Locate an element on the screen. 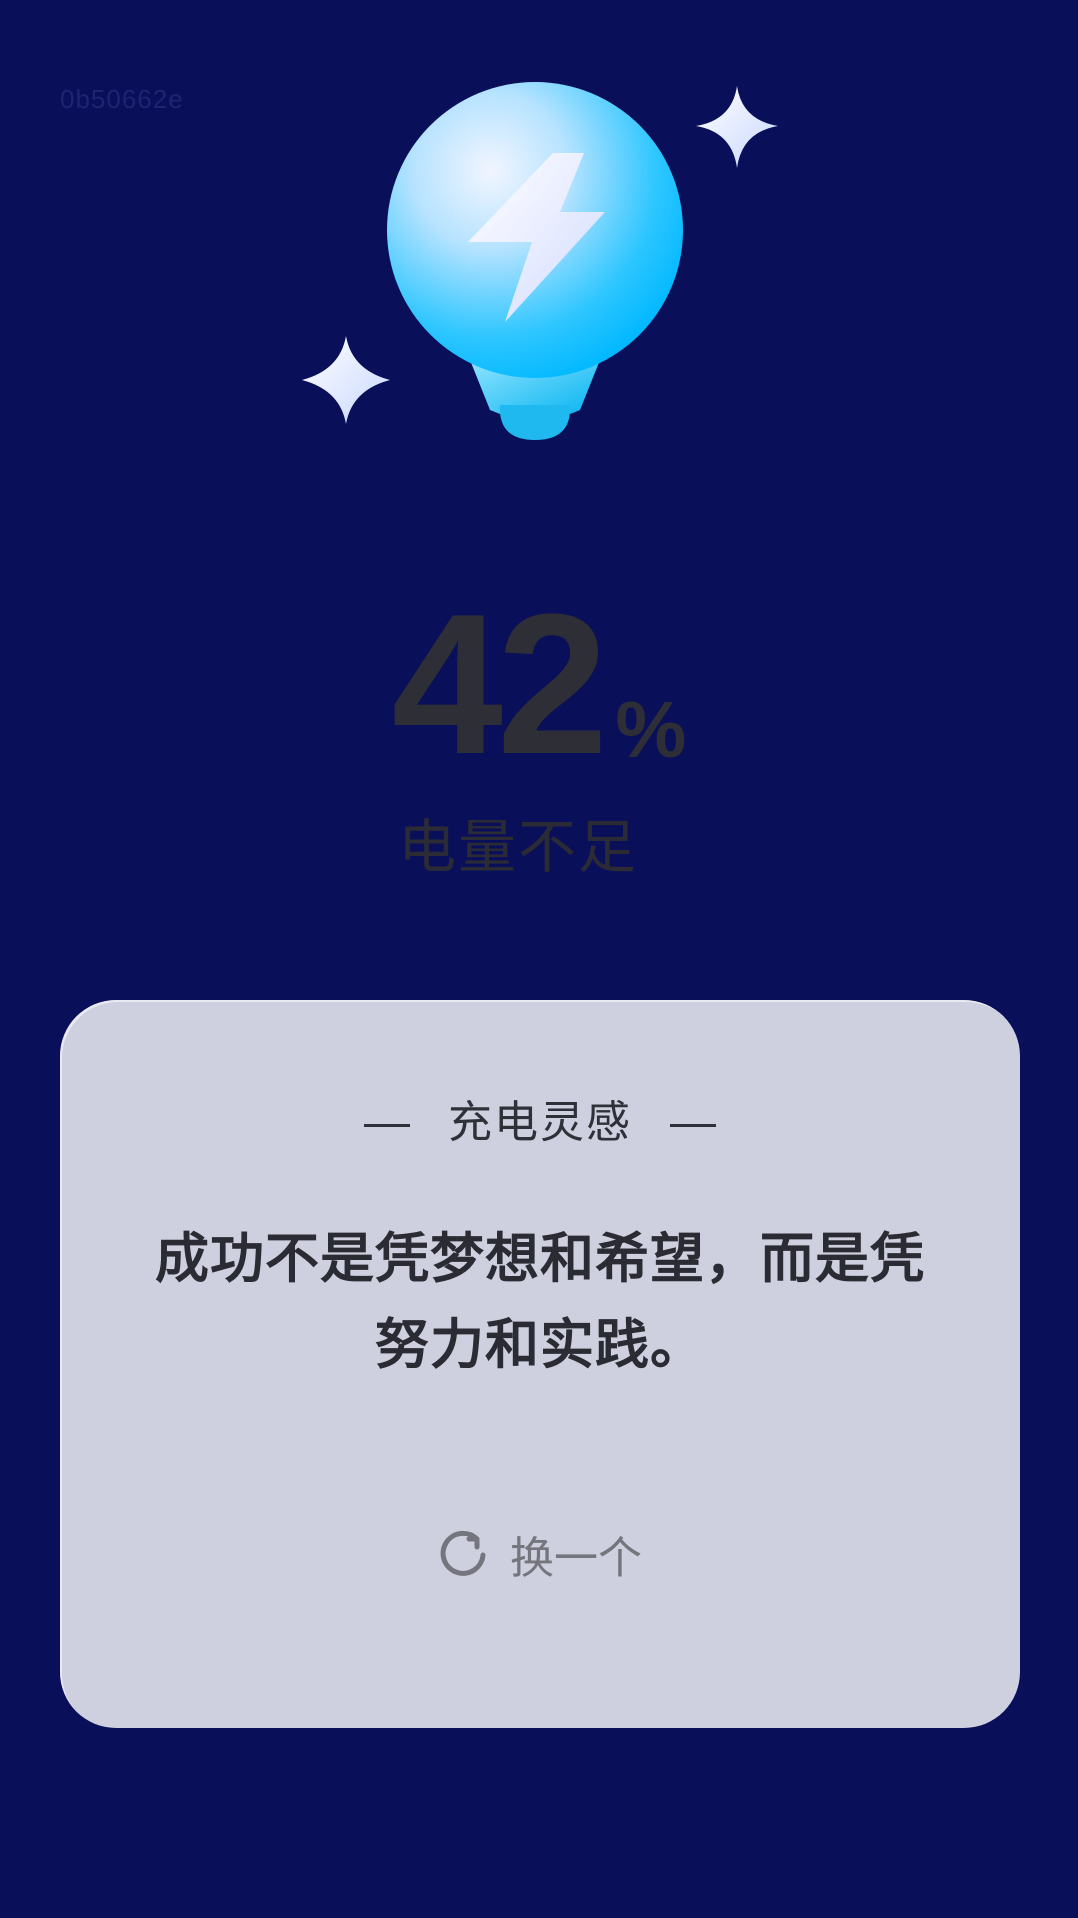  hero-illustration is located at coordinates (540, 261).